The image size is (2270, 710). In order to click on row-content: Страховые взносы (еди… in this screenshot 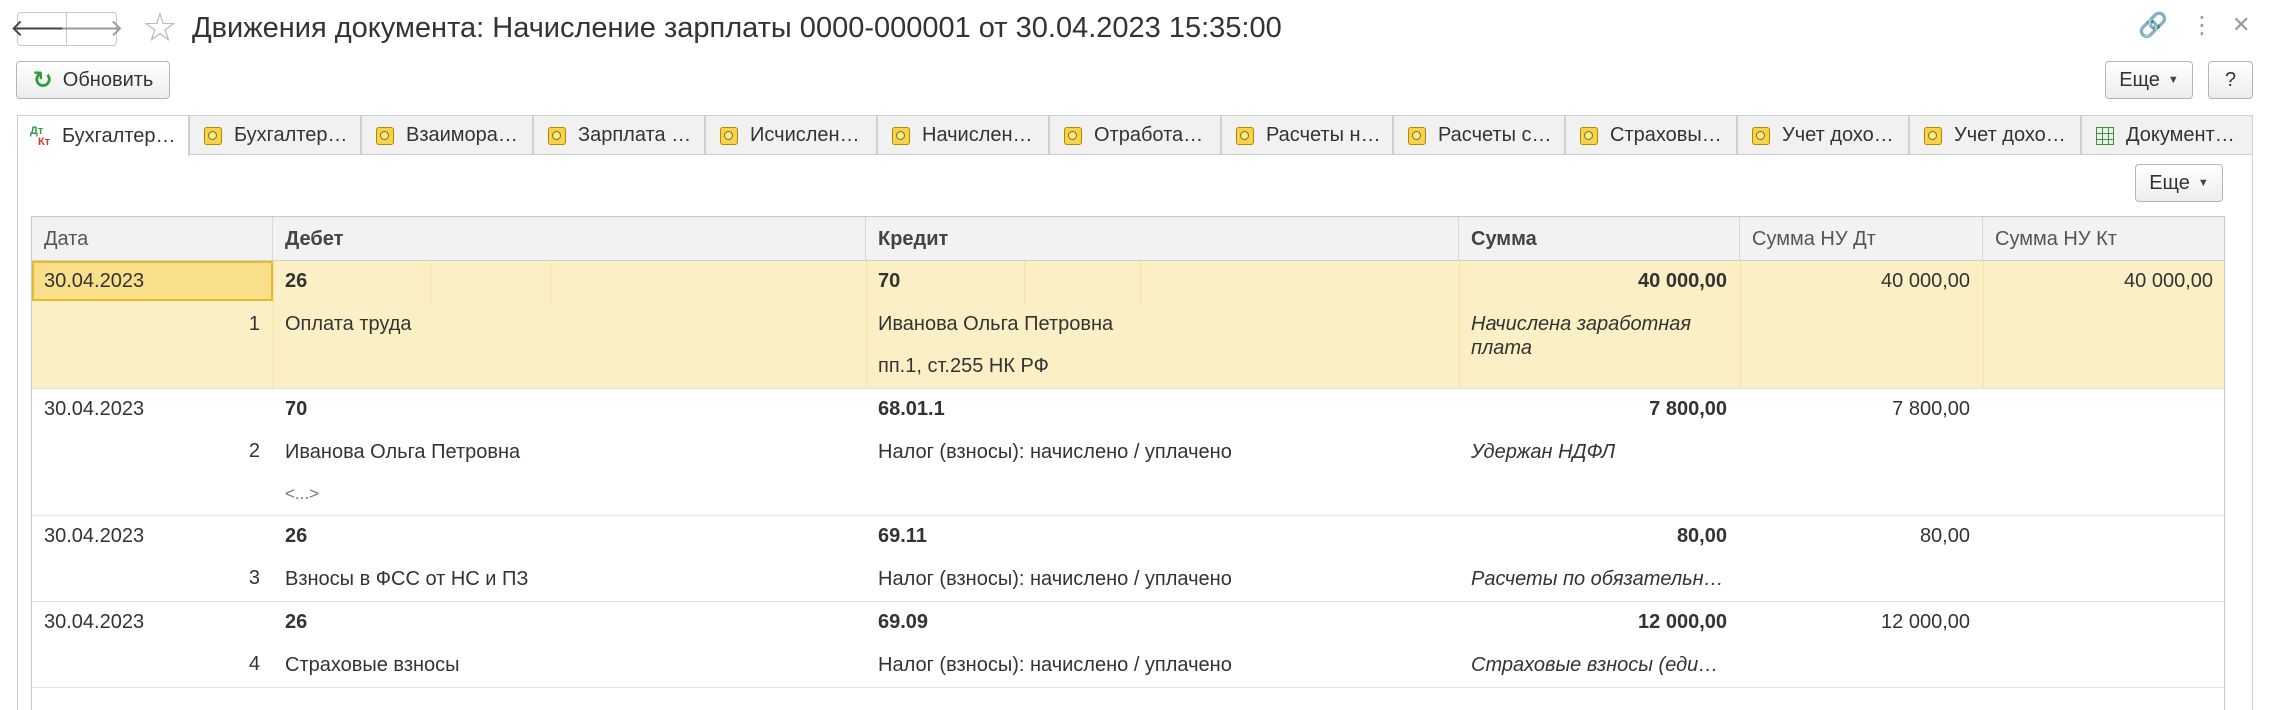, I will do `click(1594, 665)`.